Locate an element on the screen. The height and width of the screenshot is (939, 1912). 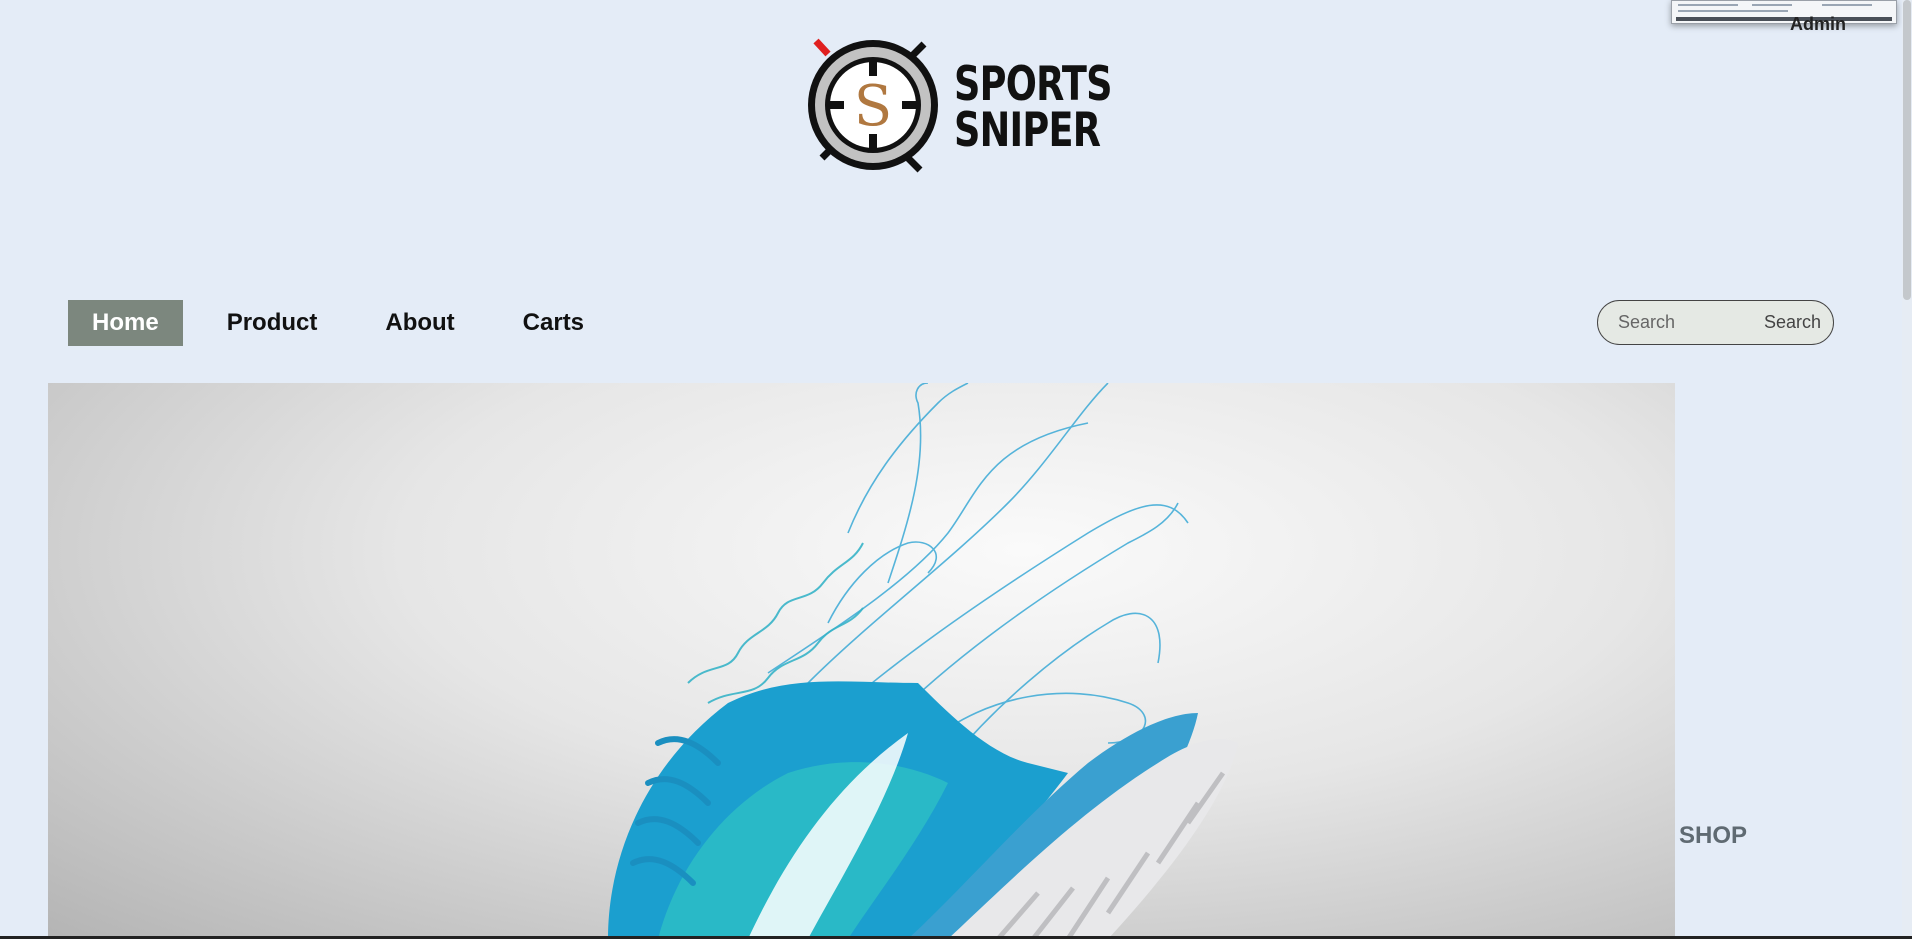
brand-name: SPORTS SNIPER is located at coordinates (1033, 107).